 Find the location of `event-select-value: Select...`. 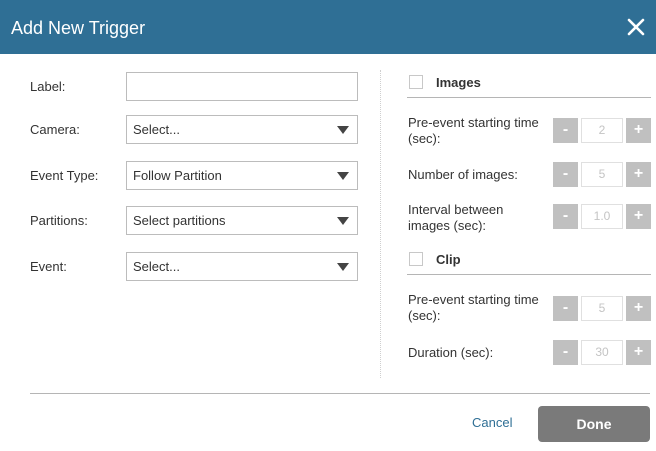

event-select-value: Select... is located at coordinates (156, 266).